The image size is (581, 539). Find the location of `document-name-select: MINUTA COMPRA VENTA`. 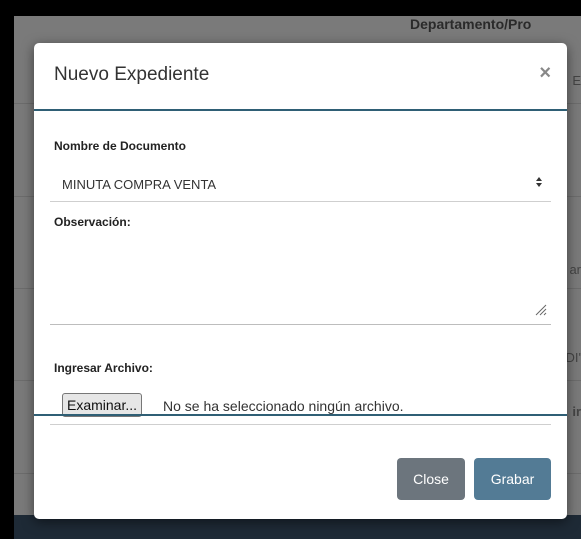

document-name-select: MINUTA COMPRA VENTA is located at coordinates (300, 184).